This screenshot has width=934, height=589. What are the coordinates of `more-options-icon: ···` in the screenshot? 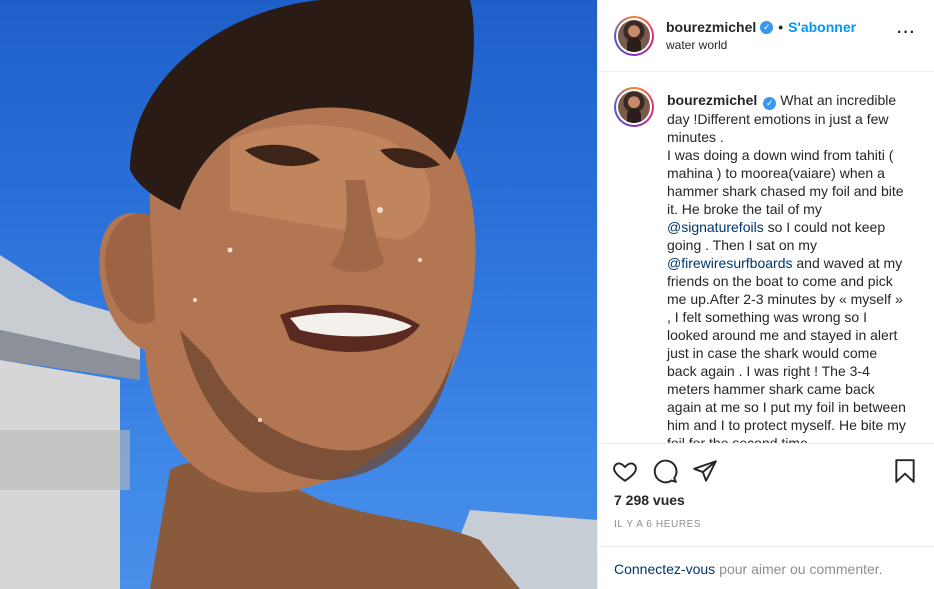 It's located at (906, 33).